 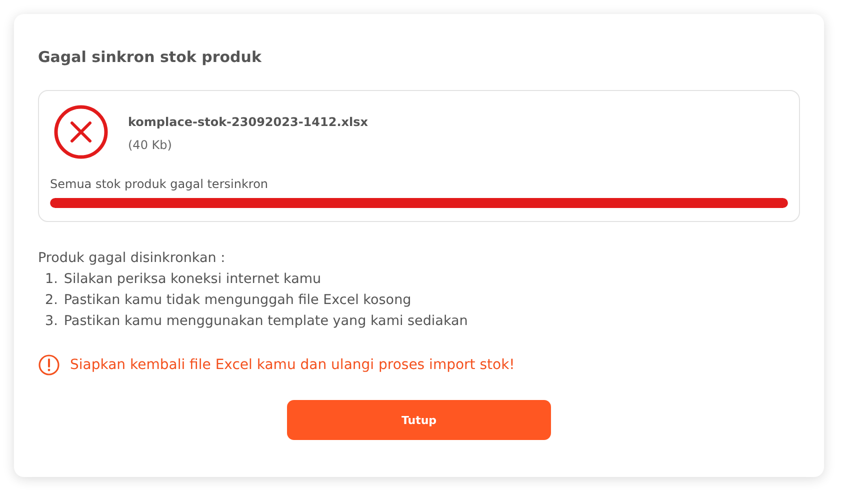 What do you see at coordinates (193, 279) in the screenshot?
I see `reason-text: Silakan periksa koneksi internet kamu` at bounding box center [193, 279].